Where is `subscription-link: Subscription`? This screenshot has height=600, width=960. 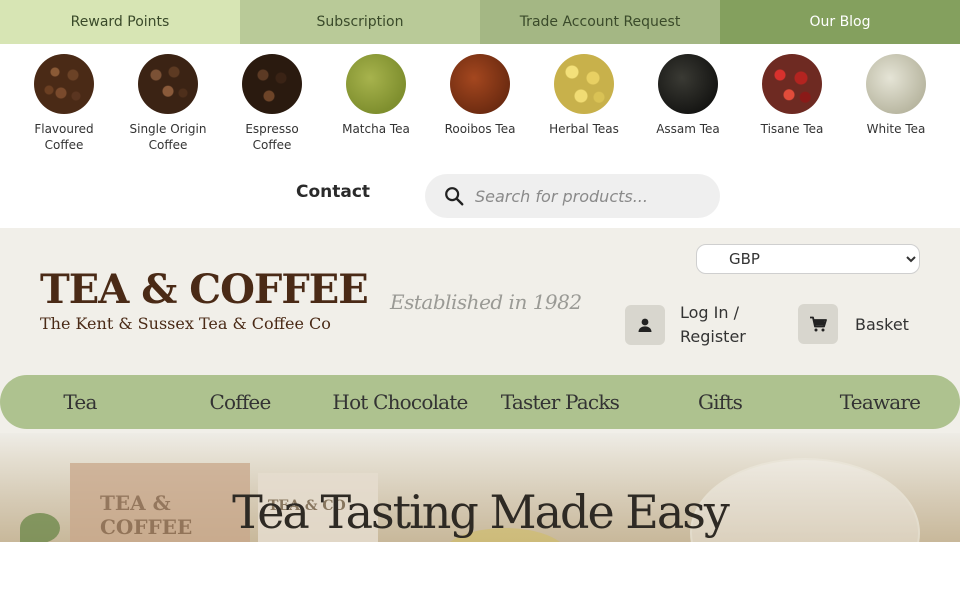 subscription-link: Subscription is located at coordinates (360, 22).